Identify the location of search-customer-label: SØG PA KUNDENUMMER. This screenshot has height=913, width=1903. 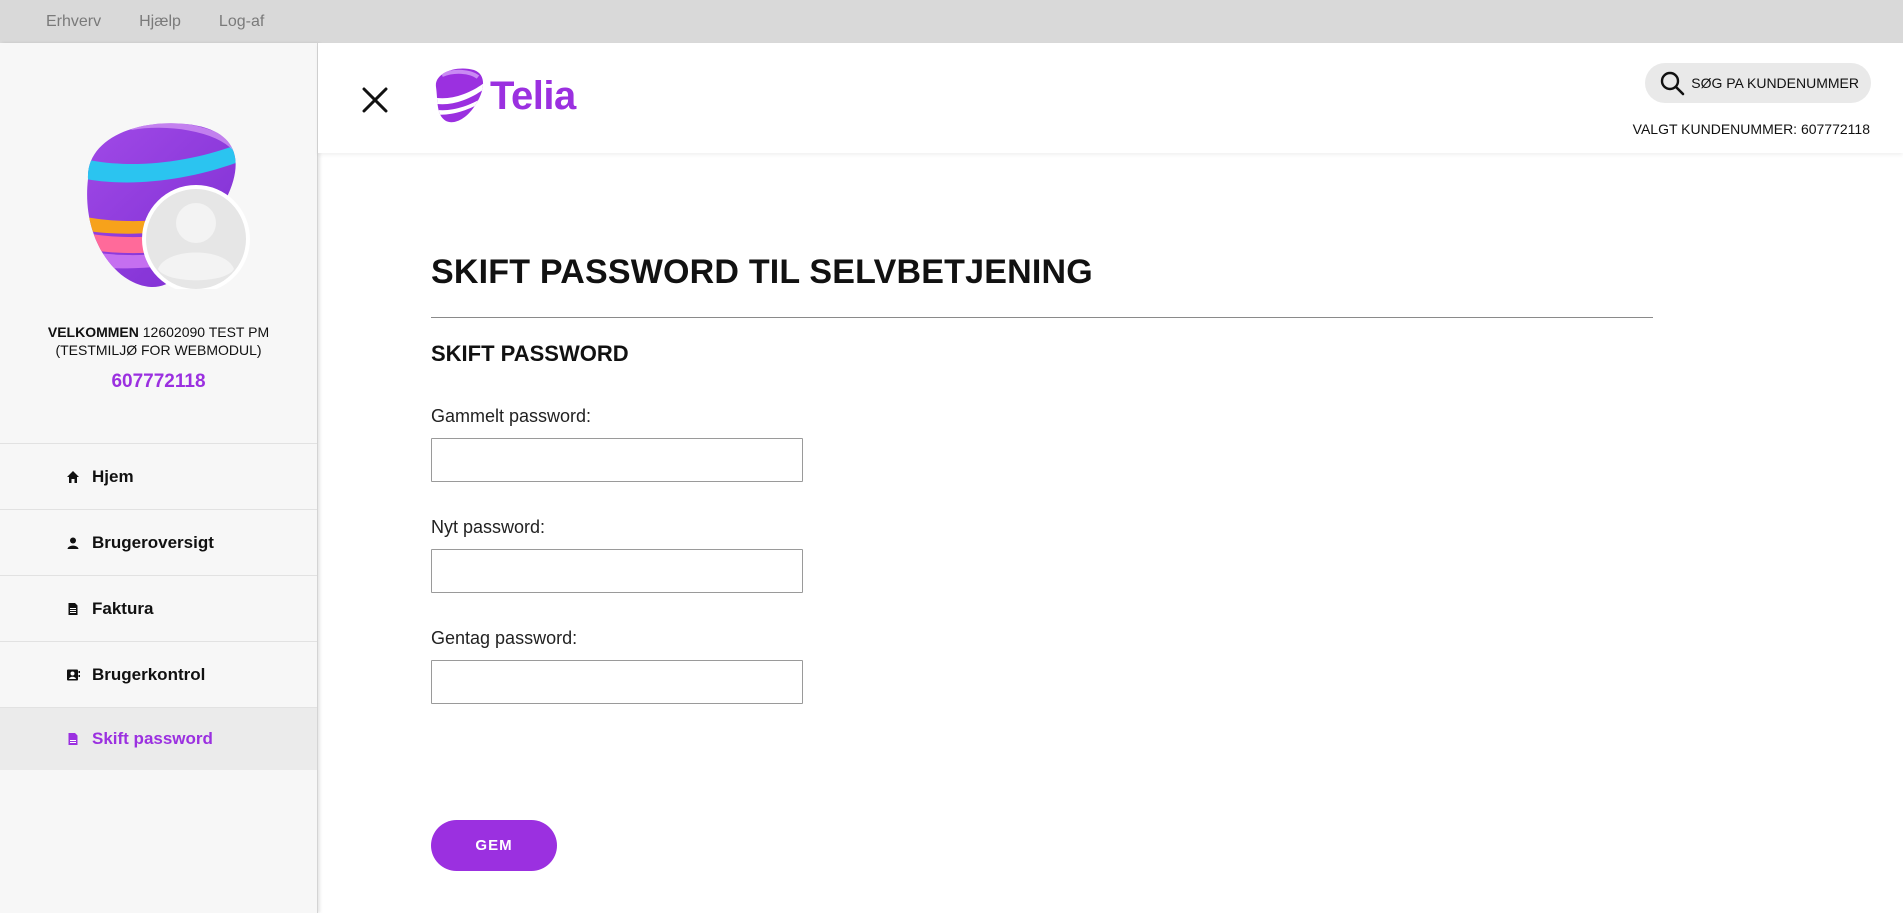
(1775, 83).